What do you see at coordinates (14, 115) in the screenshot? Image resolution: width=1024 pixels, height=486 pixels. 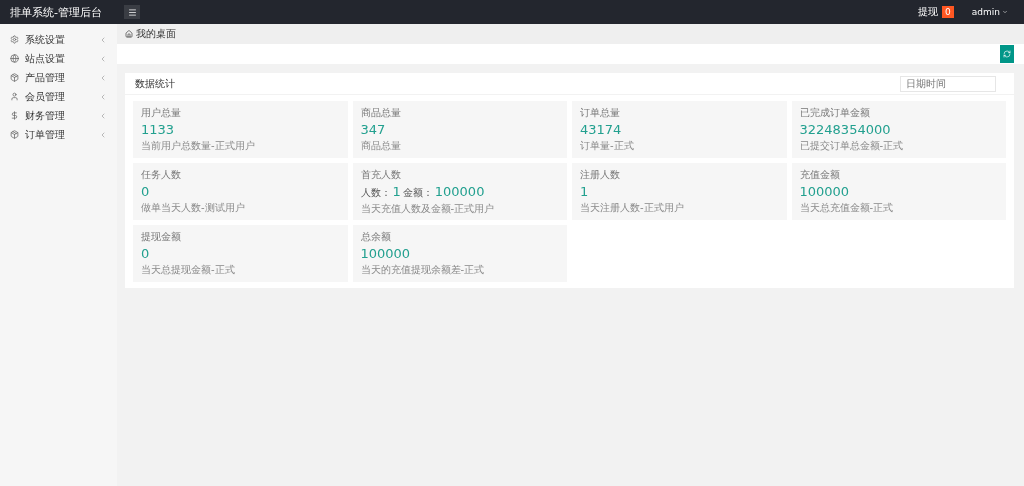 I see `dollar-icon` at bounding box center [14, 115].